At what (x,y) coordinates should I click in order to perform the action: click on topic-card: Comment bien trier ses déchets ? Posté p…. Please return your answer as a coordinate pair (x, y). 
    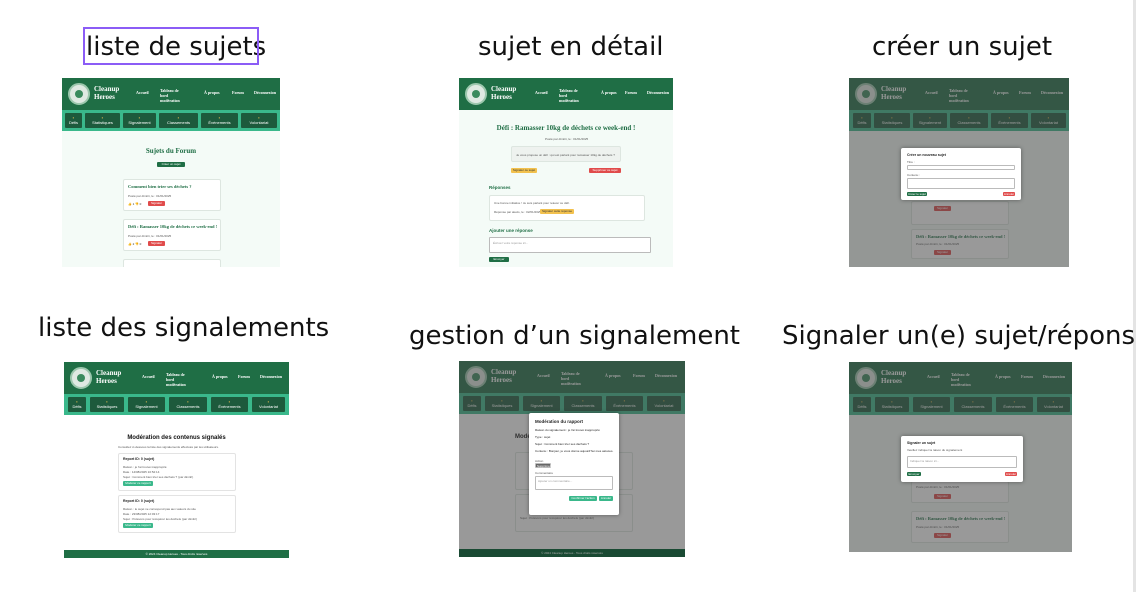
    Looking at the image, I should click on (172, 195).